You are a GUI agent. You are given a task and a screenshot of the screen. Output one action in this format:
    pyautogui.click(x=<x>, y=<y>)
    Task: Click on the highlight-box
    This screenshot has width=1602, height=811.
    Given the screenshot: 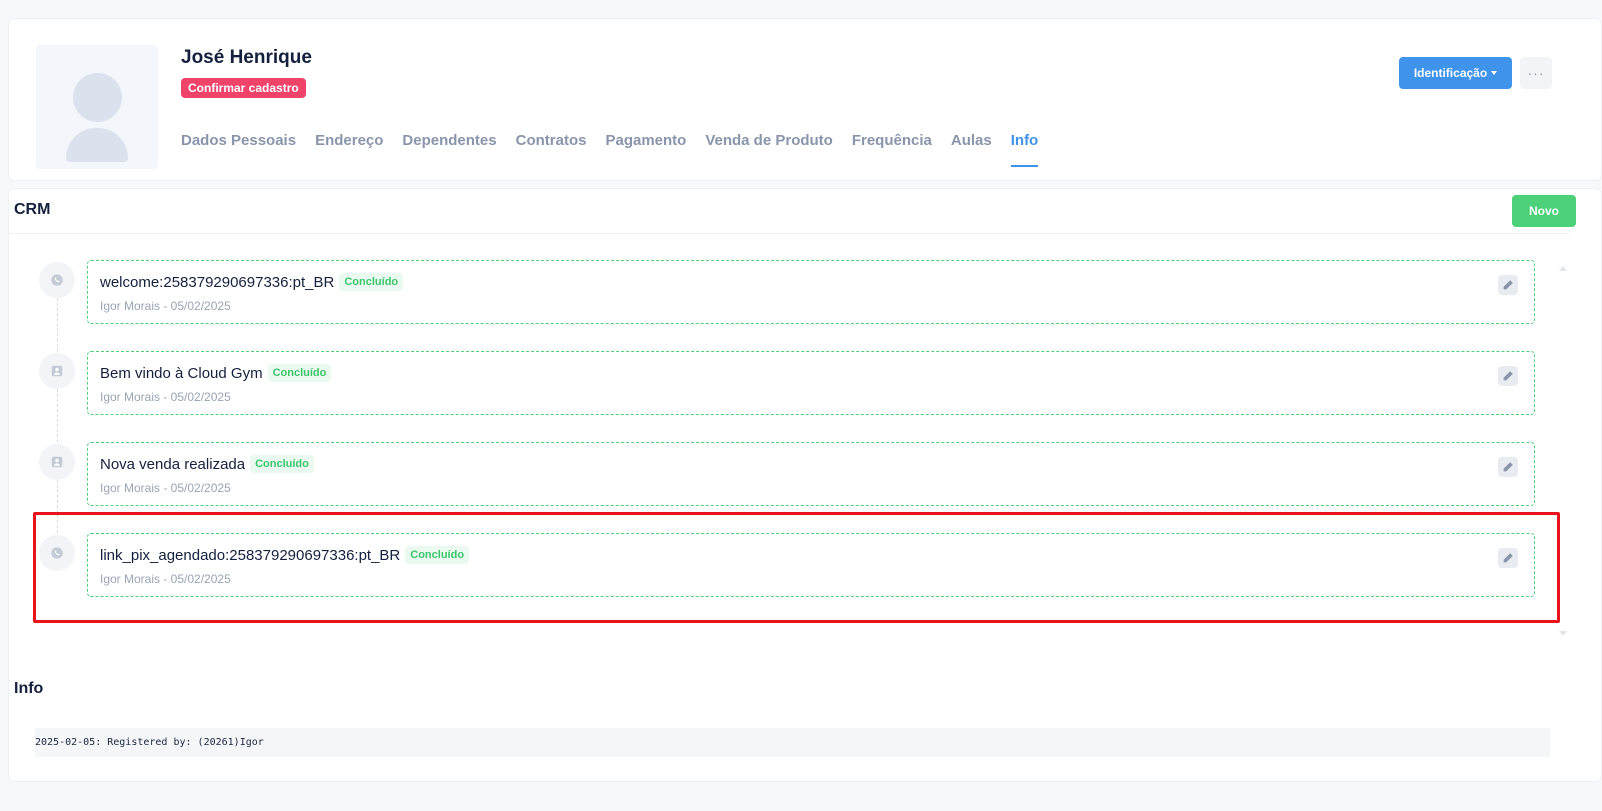 What is the action you would take?
    pyautogui.click(x=796, y=567)
    